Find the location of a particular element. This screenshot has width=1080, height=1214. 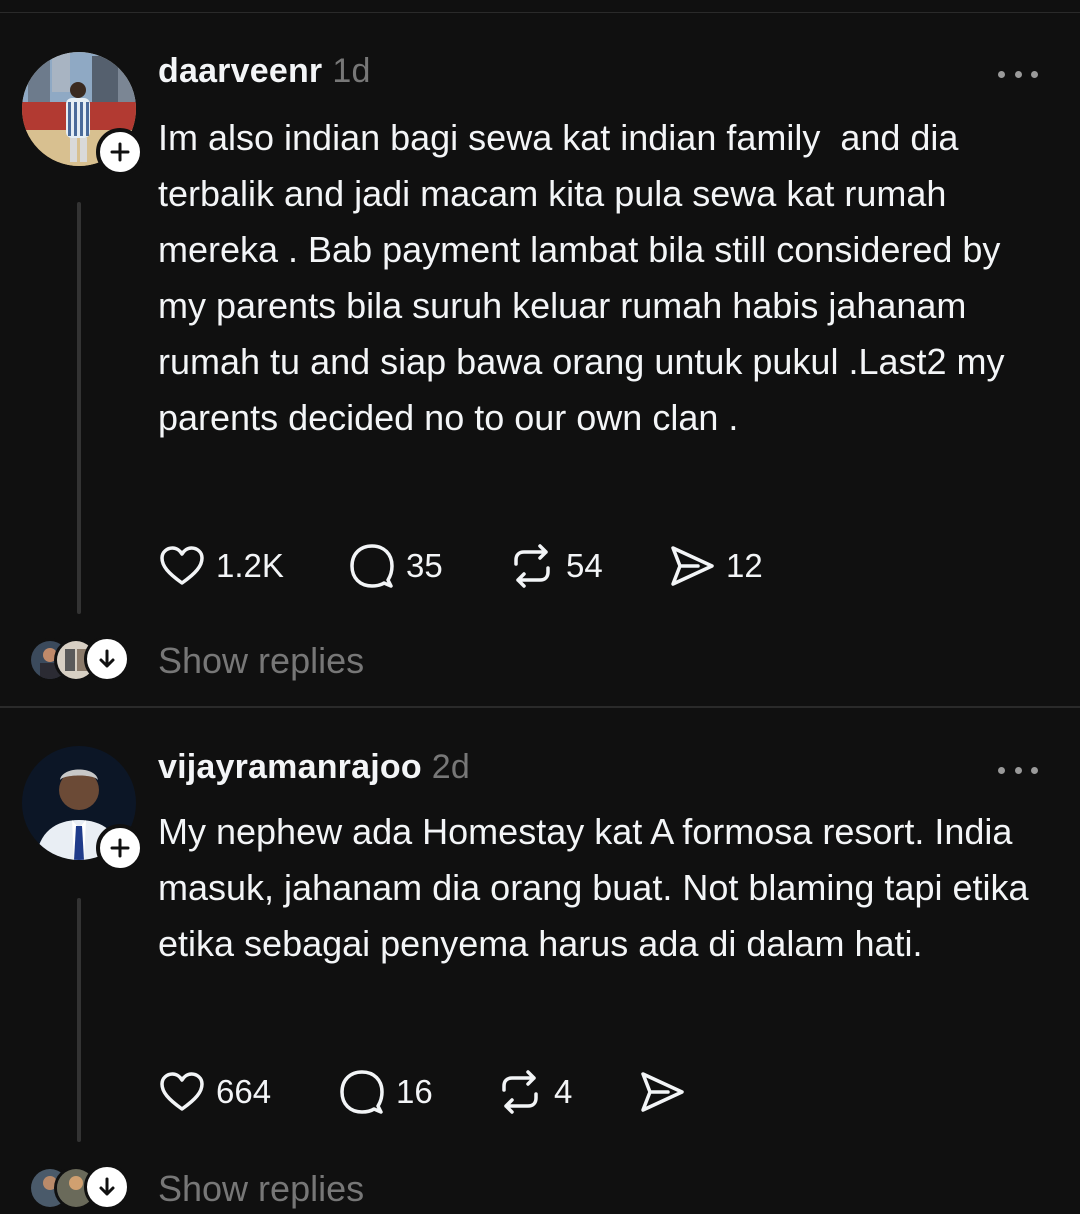

repost-button: 54 is located at coordinates (588, 566).